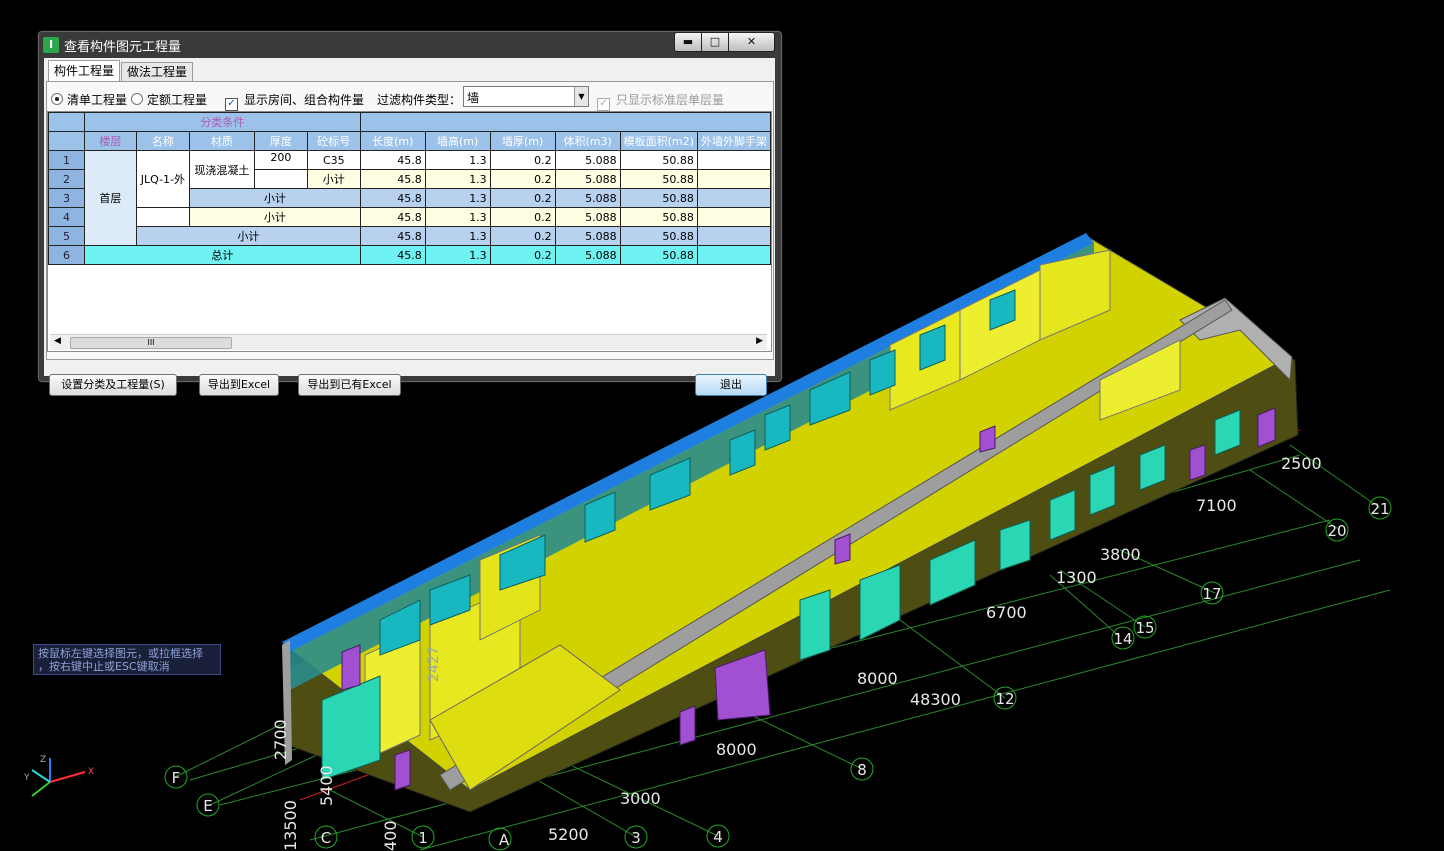 This screenshot has width=1444, height=851. I want to click on table-row: 6 总计 45.8 1.3 0.2 5.088 50.88, so click(409, 255).